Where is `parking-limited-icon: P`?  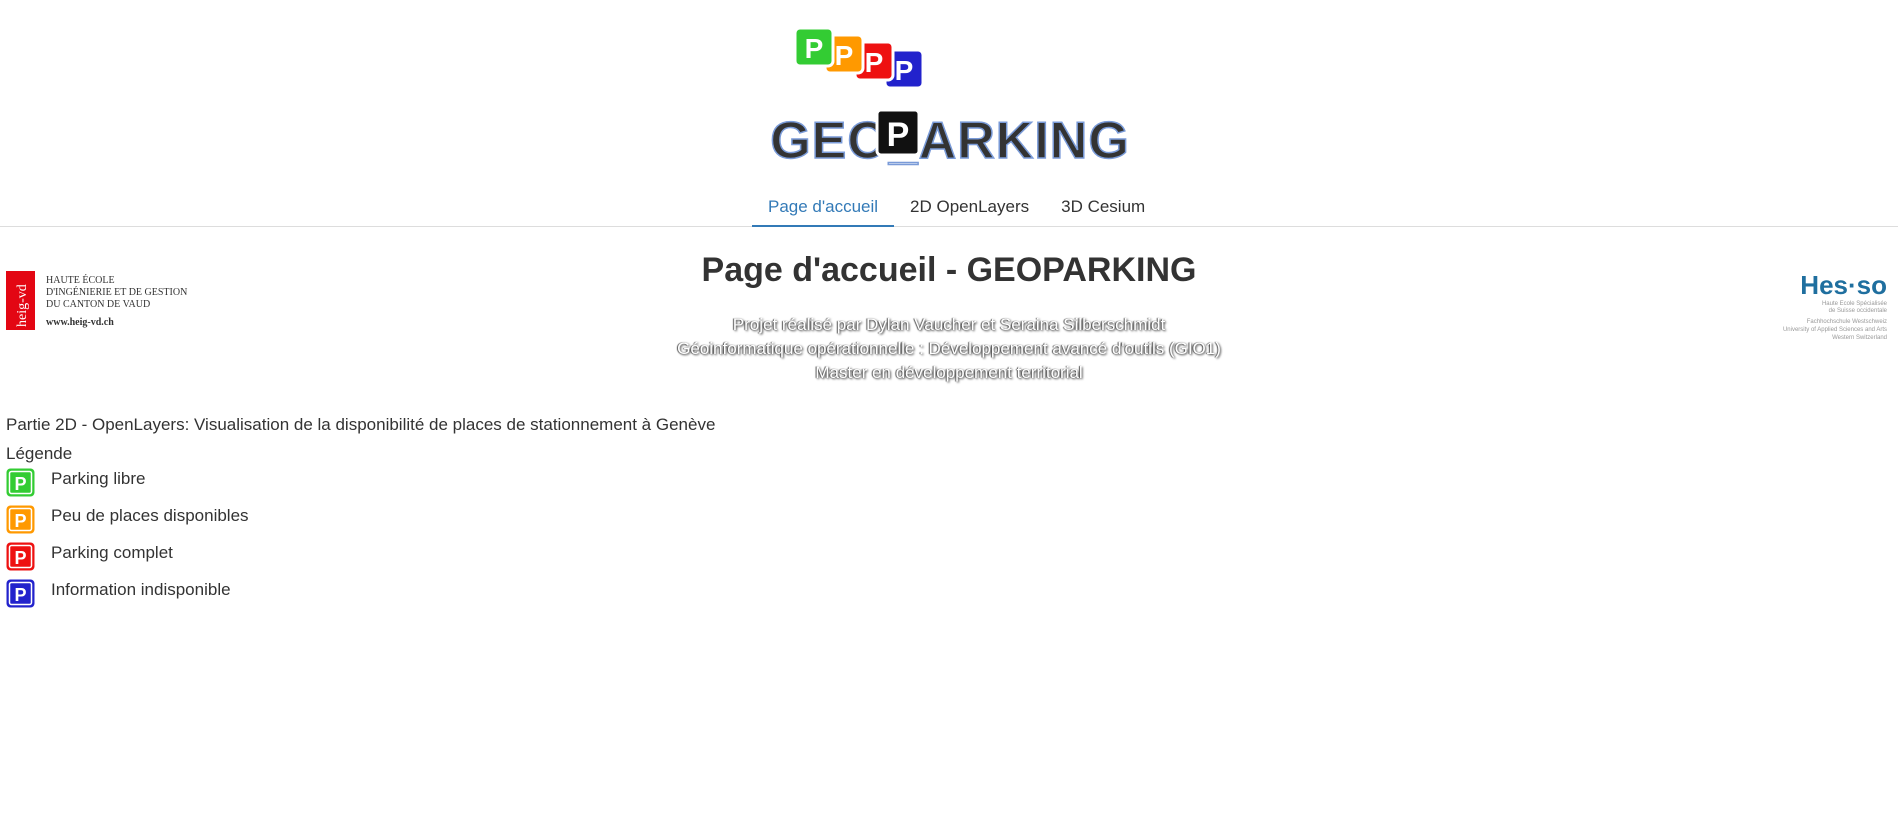 parking-limited-icon: P is located at coordinates (20, 519).